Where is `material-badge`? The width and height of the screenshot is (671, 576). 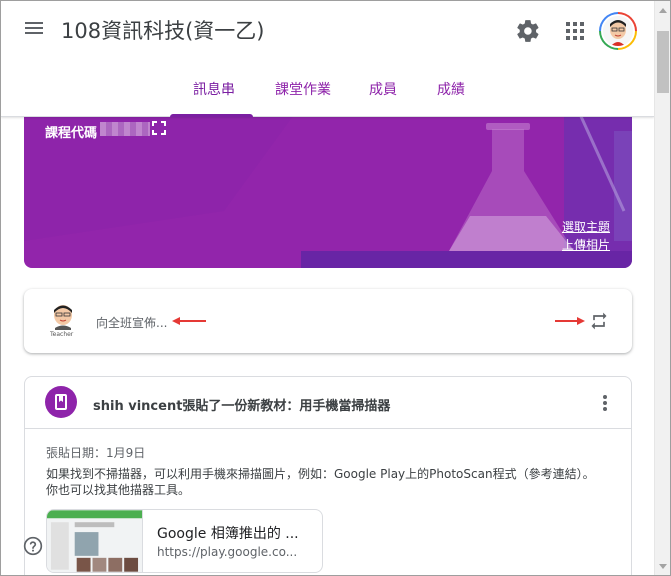
material-badge is located at coordinates (61, 402).